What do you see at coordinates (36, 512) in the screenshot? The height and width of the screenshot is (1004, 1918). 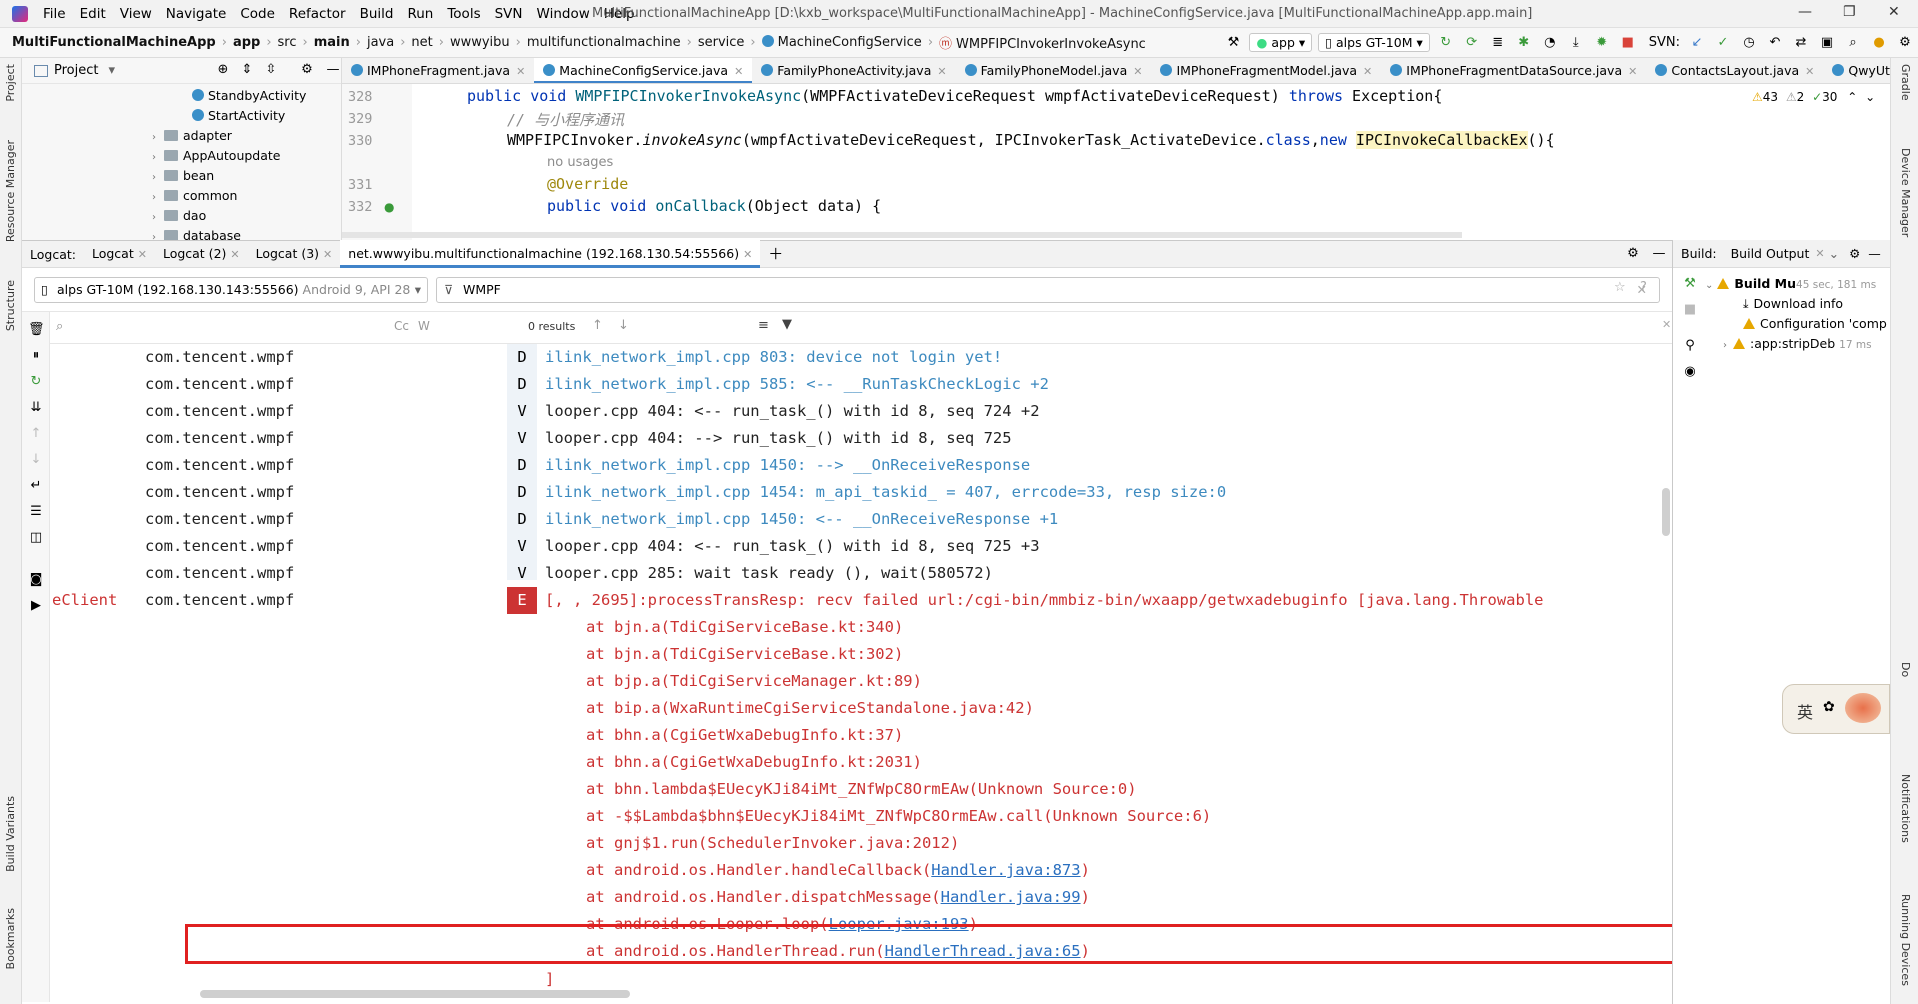 I see `format-icon: ☰` at bounding box center [36, 512].